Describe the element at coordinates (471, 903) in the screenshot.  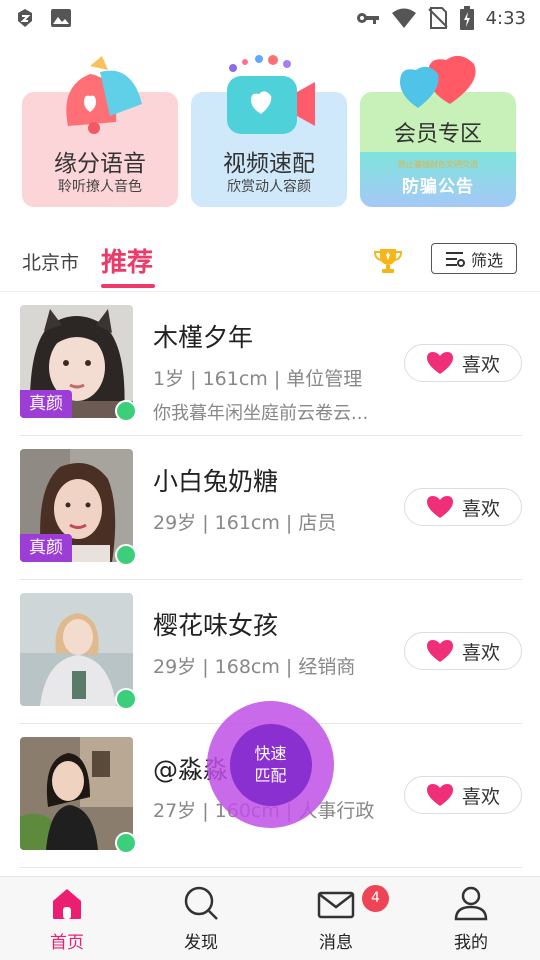
I see `user-icon` at that location.